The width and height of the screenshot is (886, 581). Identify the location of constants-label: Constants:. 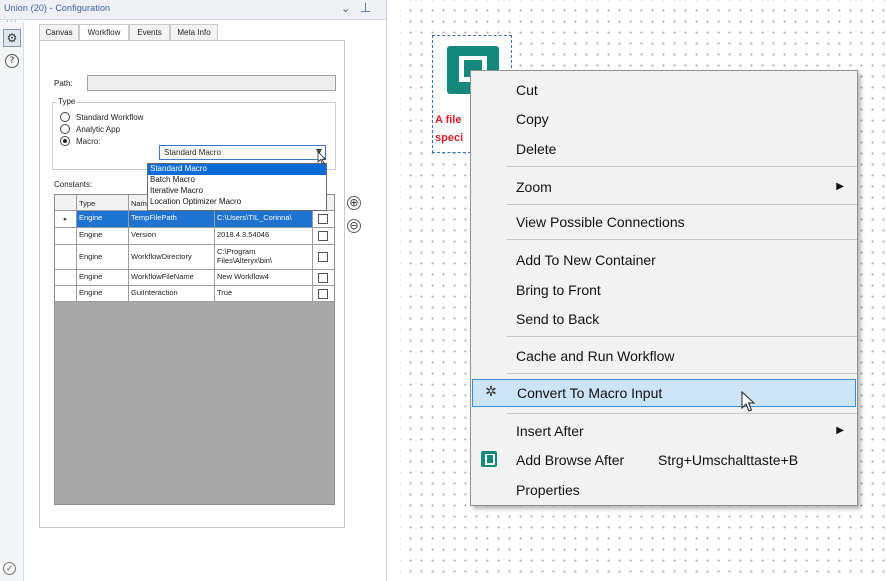
(73, 184).